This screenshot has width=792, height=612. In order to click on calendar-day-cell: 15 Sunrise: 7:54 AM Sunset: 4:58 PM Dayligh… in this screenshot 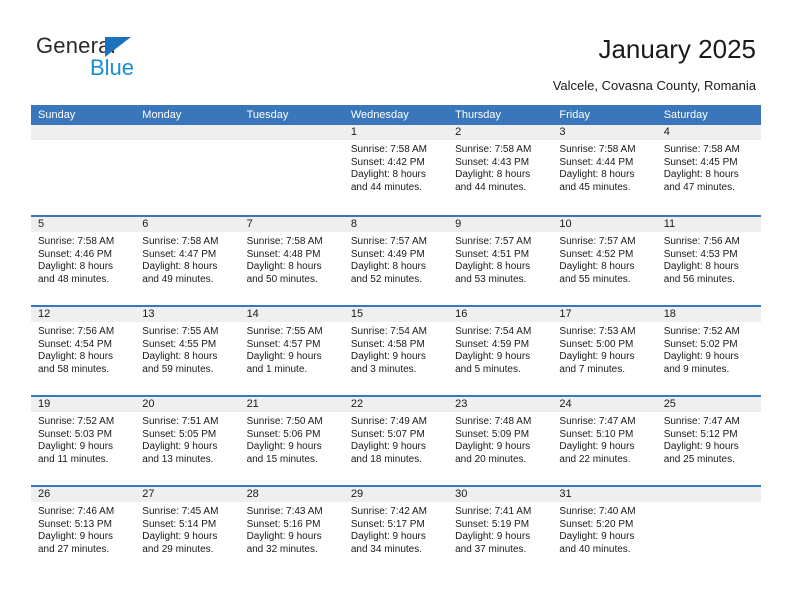, I will do `click(396, 351)`.